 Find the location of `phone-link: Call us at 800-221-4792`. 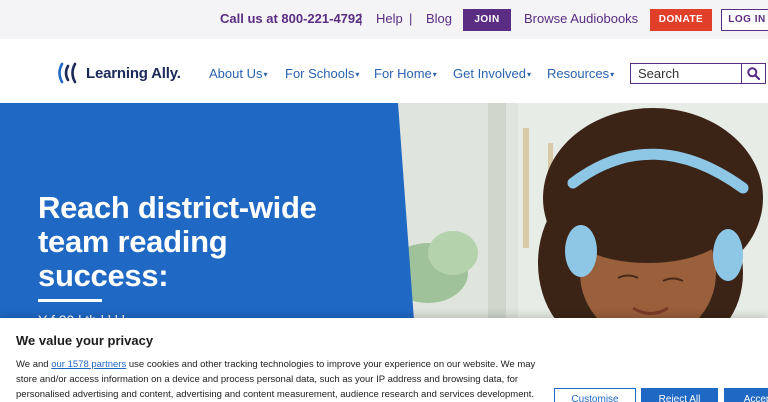

phone-link: Call us at 800-221-4792 is located at coordinates (291, 18).